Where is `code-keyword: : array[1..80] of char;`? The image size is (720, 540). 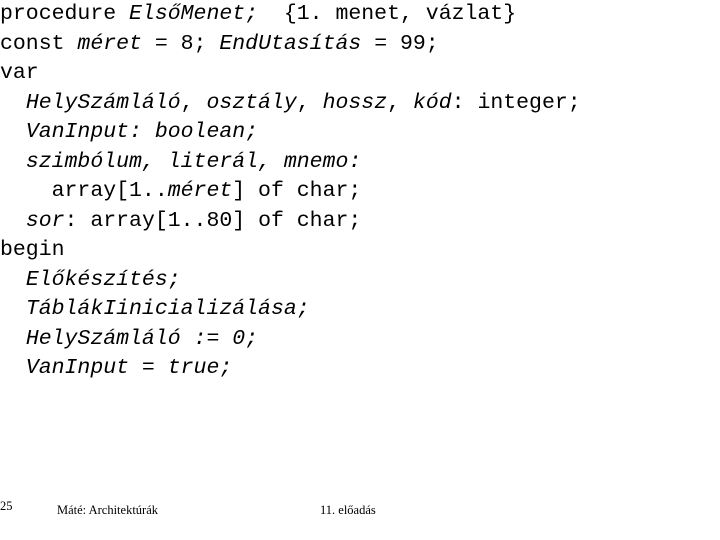
code-keyword: : array[1..80] of char; is located at coordinates (213, 220).